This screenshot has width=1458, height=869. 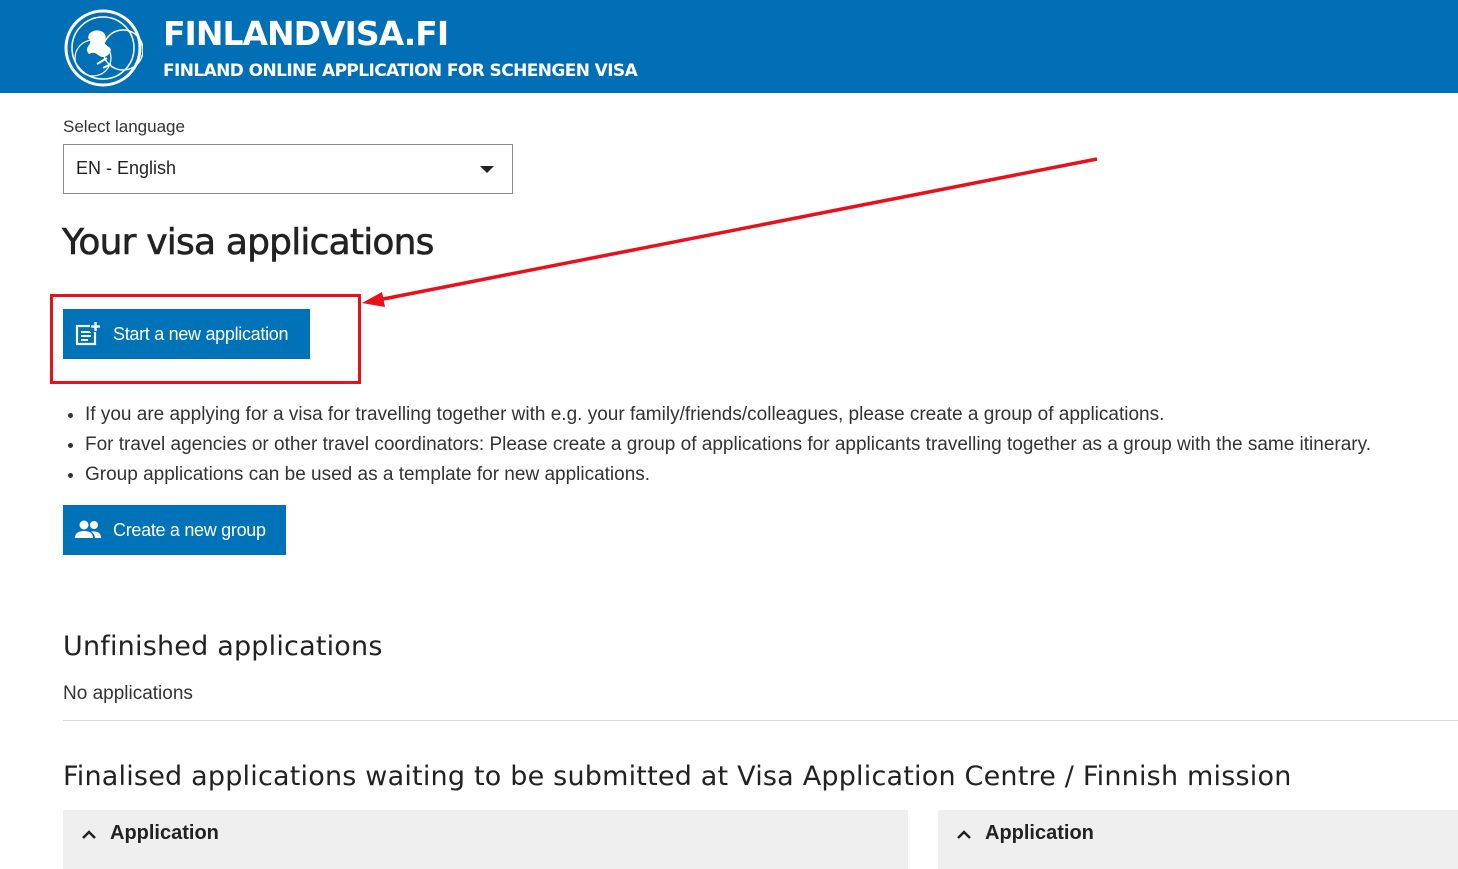 I want to click on finland-lion-logo-icon, so click(x=103, y=48).